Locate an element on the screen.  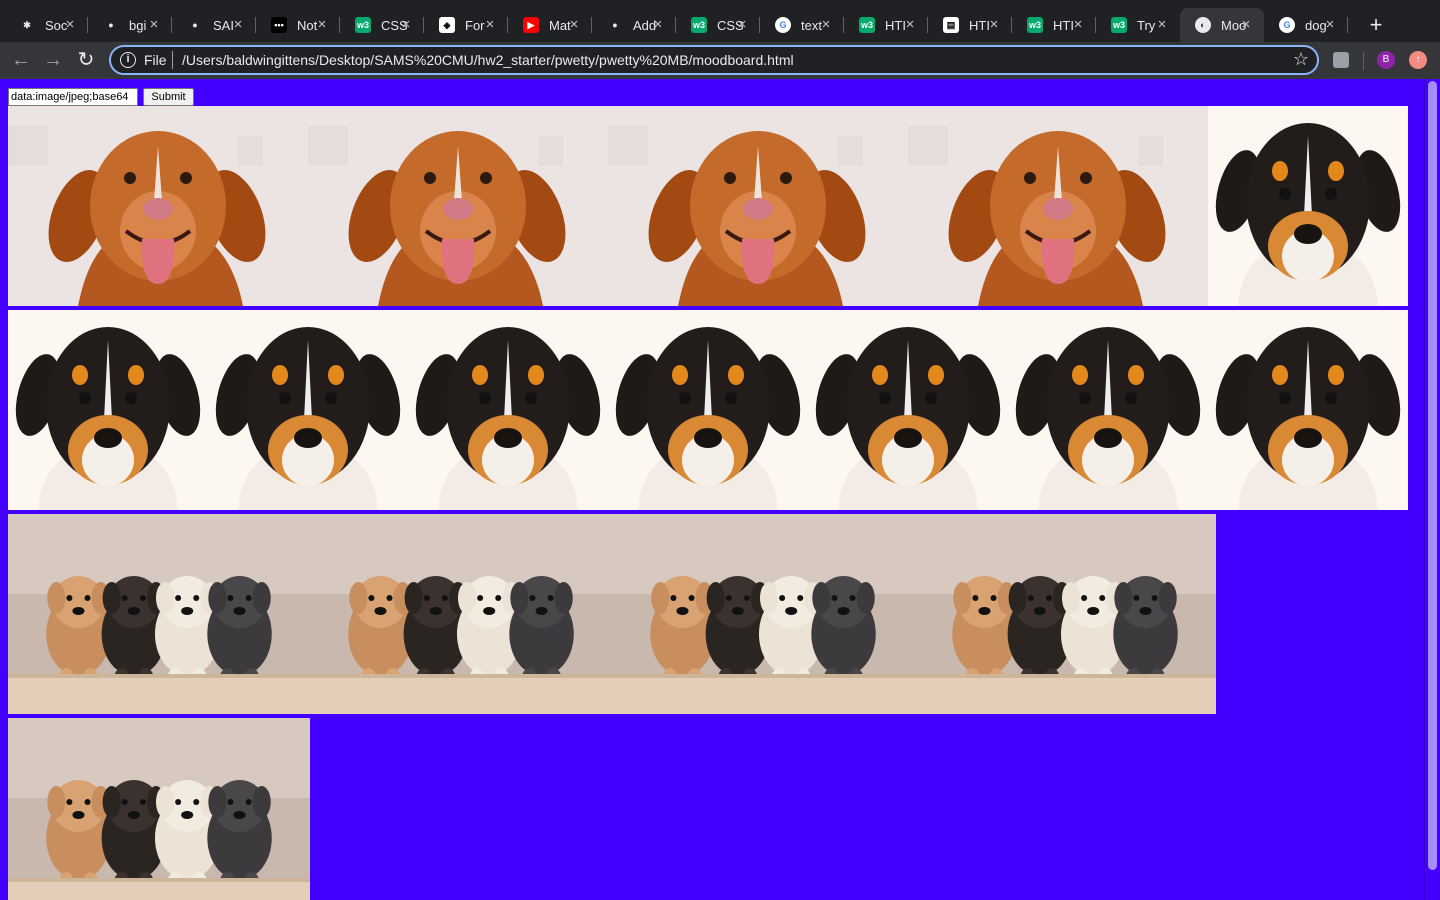
browser-tab: Gtext × is located at coordinates (802, 25).